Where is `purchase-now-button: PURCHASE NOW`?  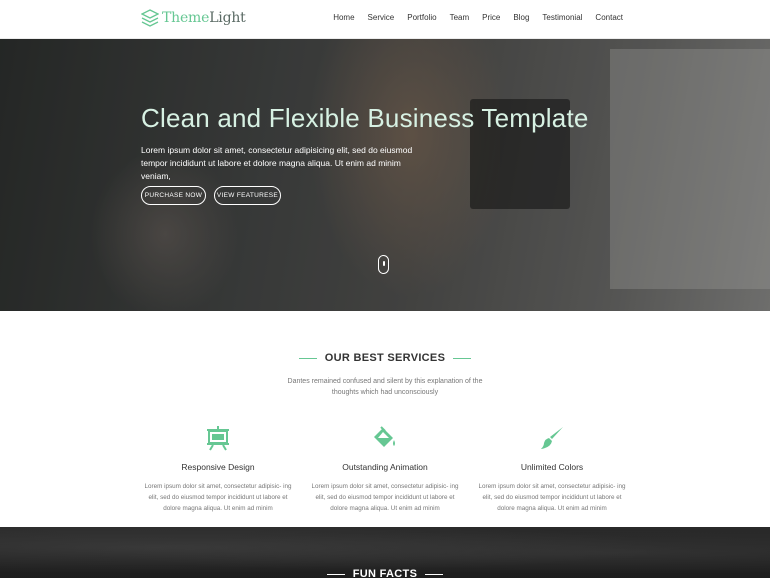
purchase-now-button: PURCHASE NOW is located at coordinates (173, 195).